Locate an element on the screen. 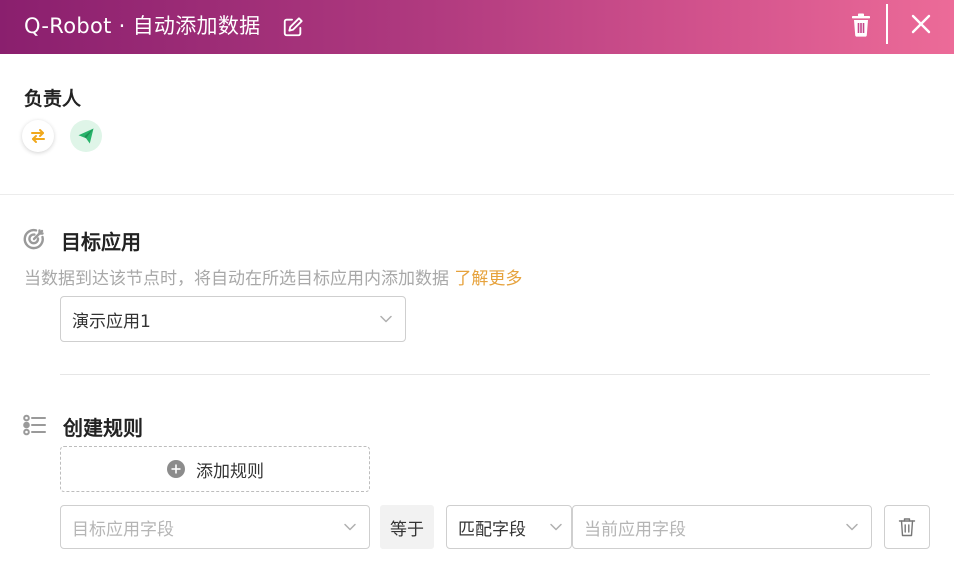  list-icon is located at coordinates (34, 425).